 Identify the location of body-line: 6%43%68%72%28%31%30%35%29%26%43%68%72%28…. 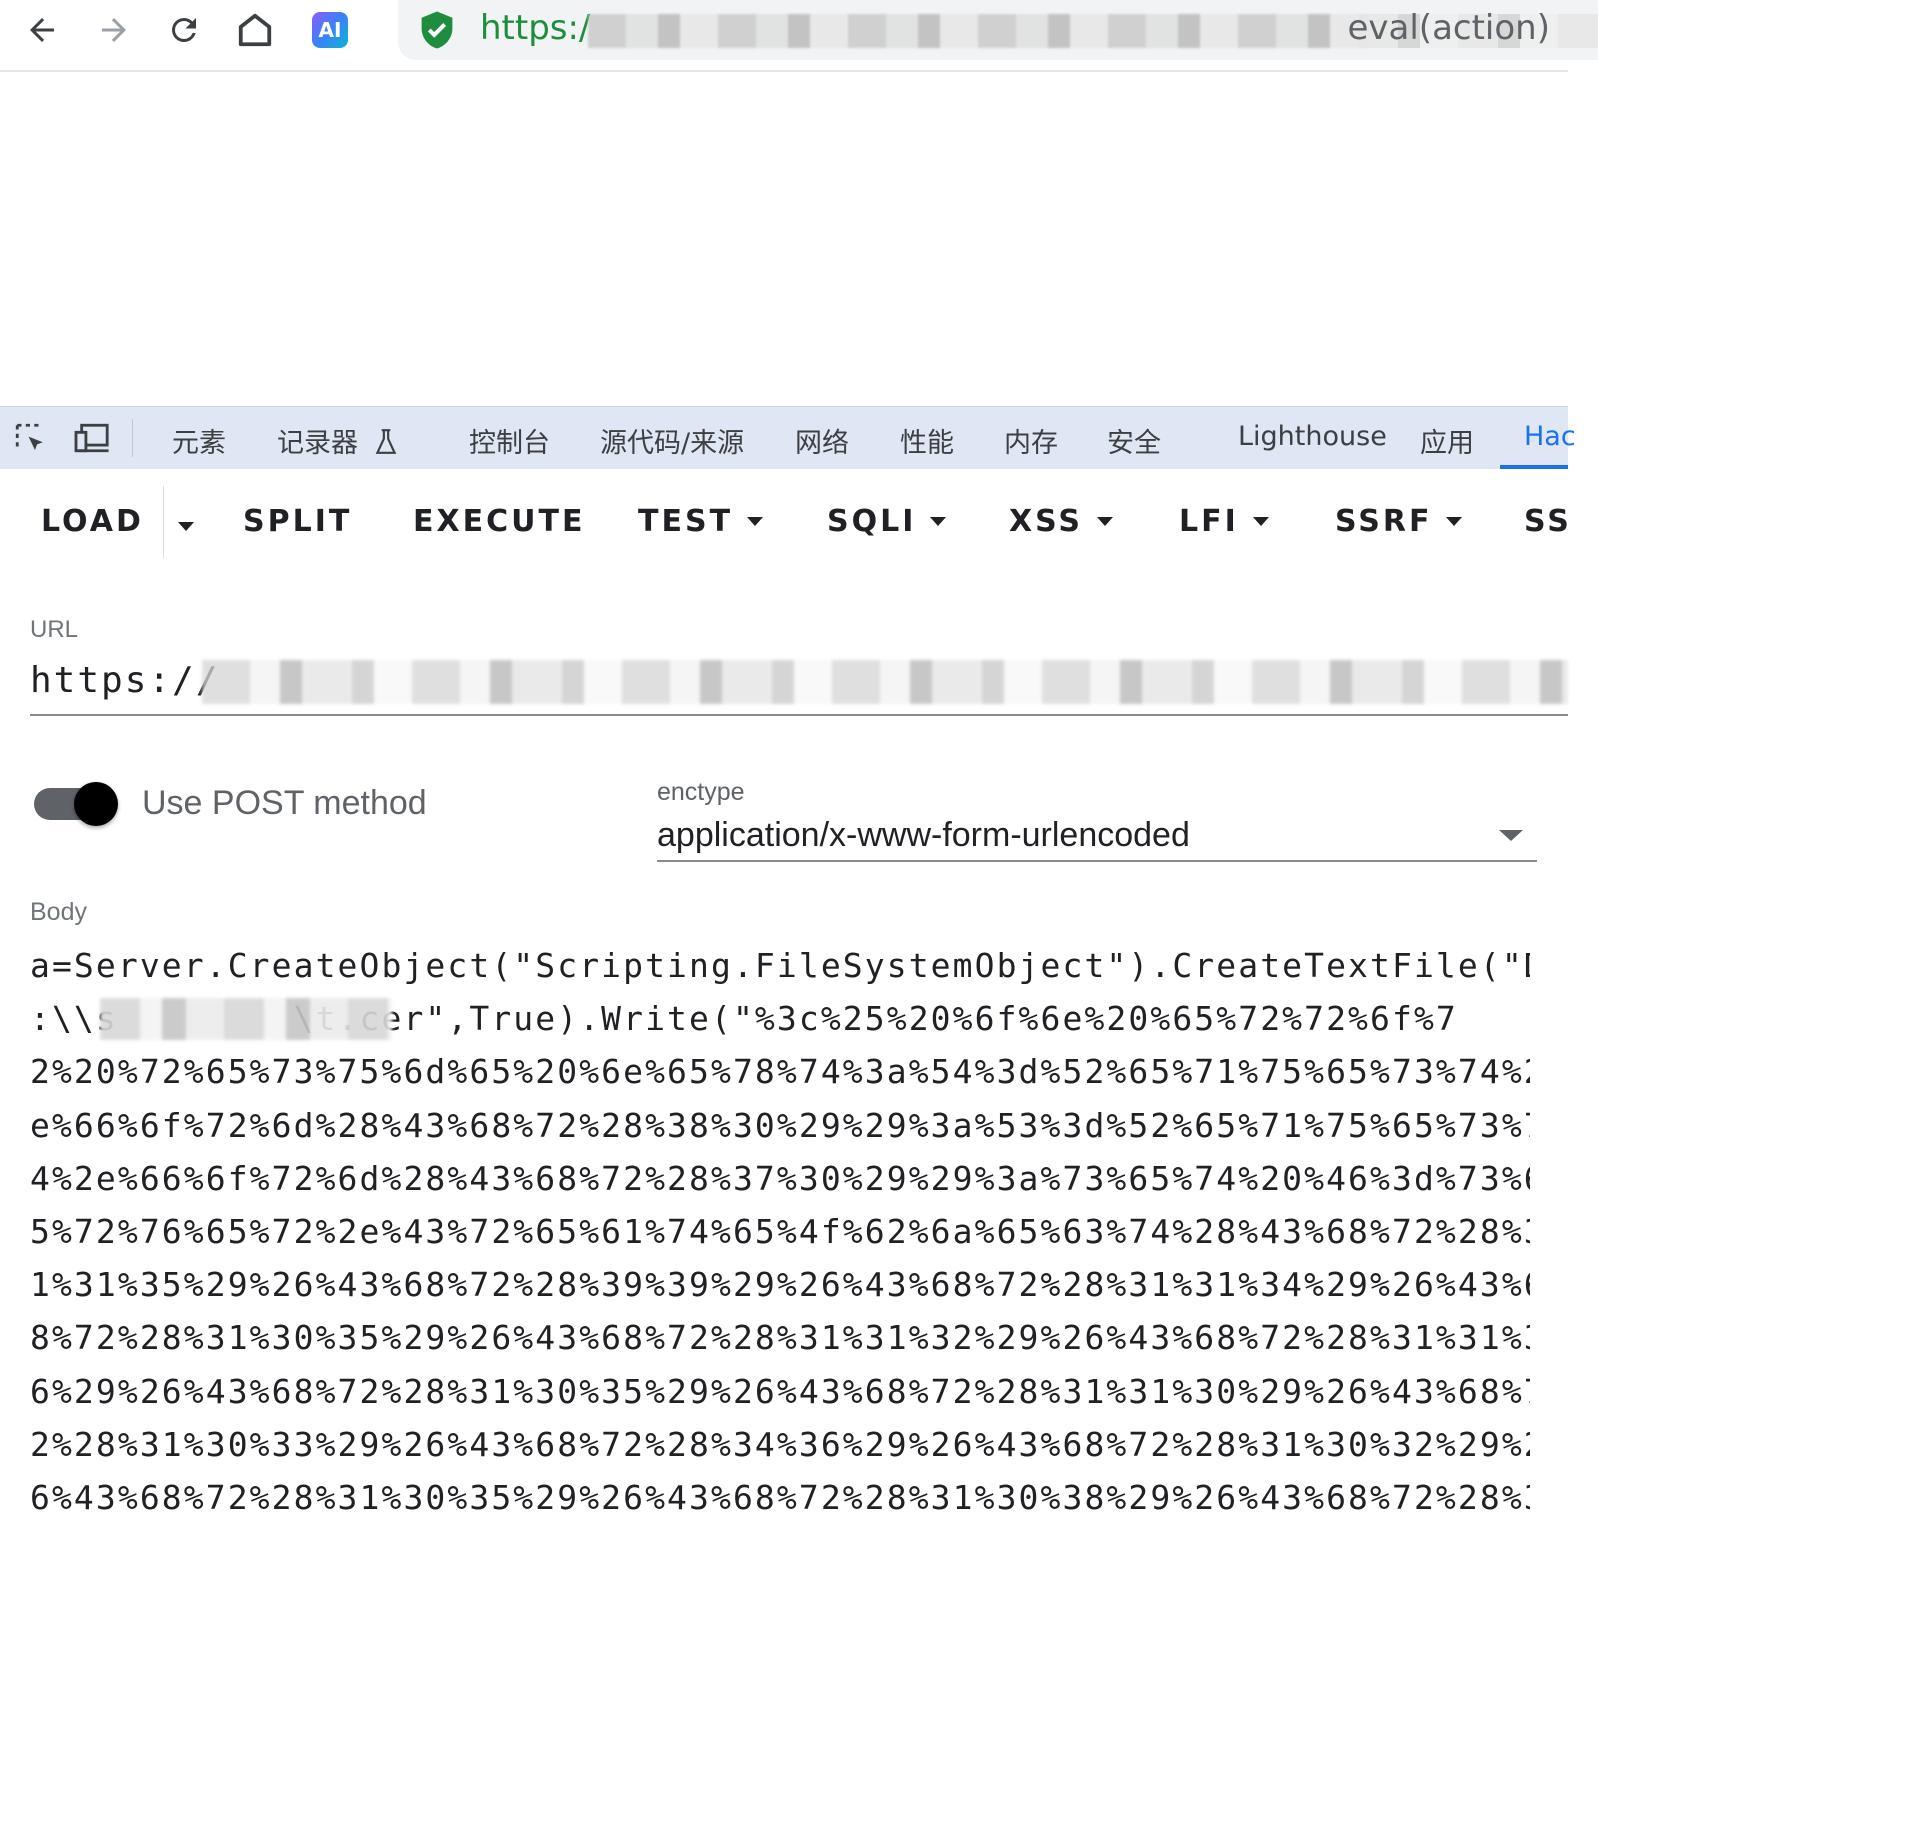
(780, 1498).